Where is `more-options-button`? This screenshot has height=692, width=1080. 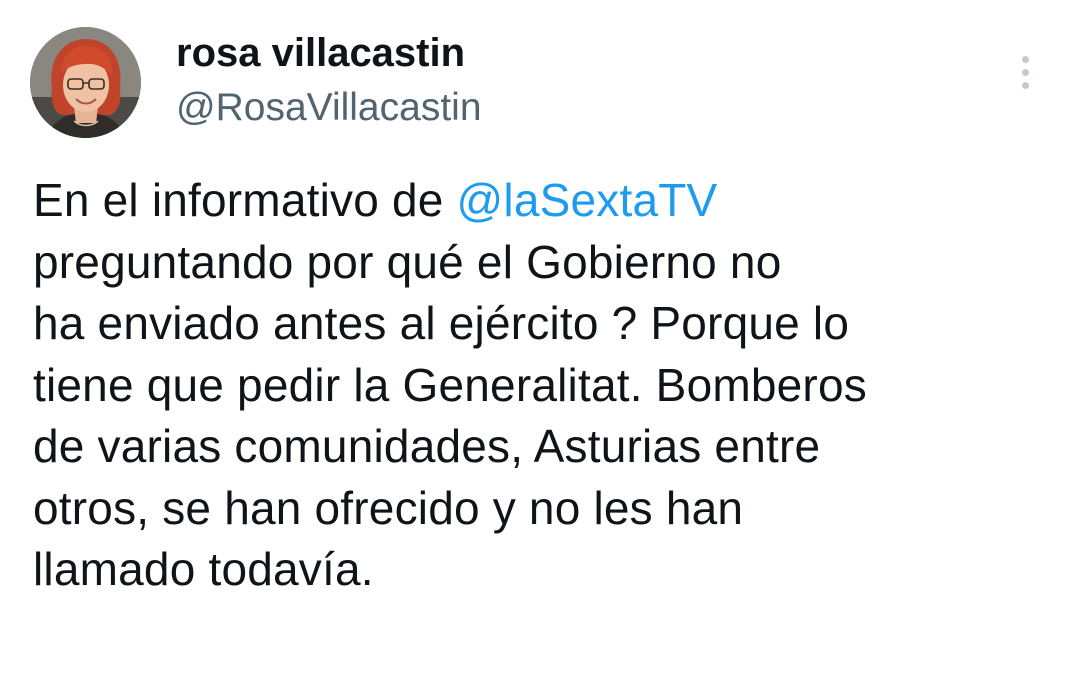 more-options-button is located at coordinates (1026, 72).